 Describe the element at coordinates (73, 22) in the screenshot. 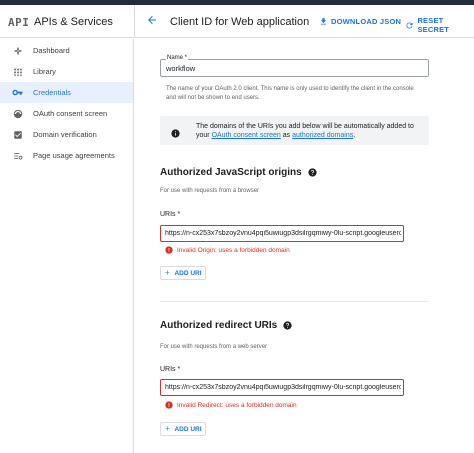

I see `app-title: APIs & Services` at that location.